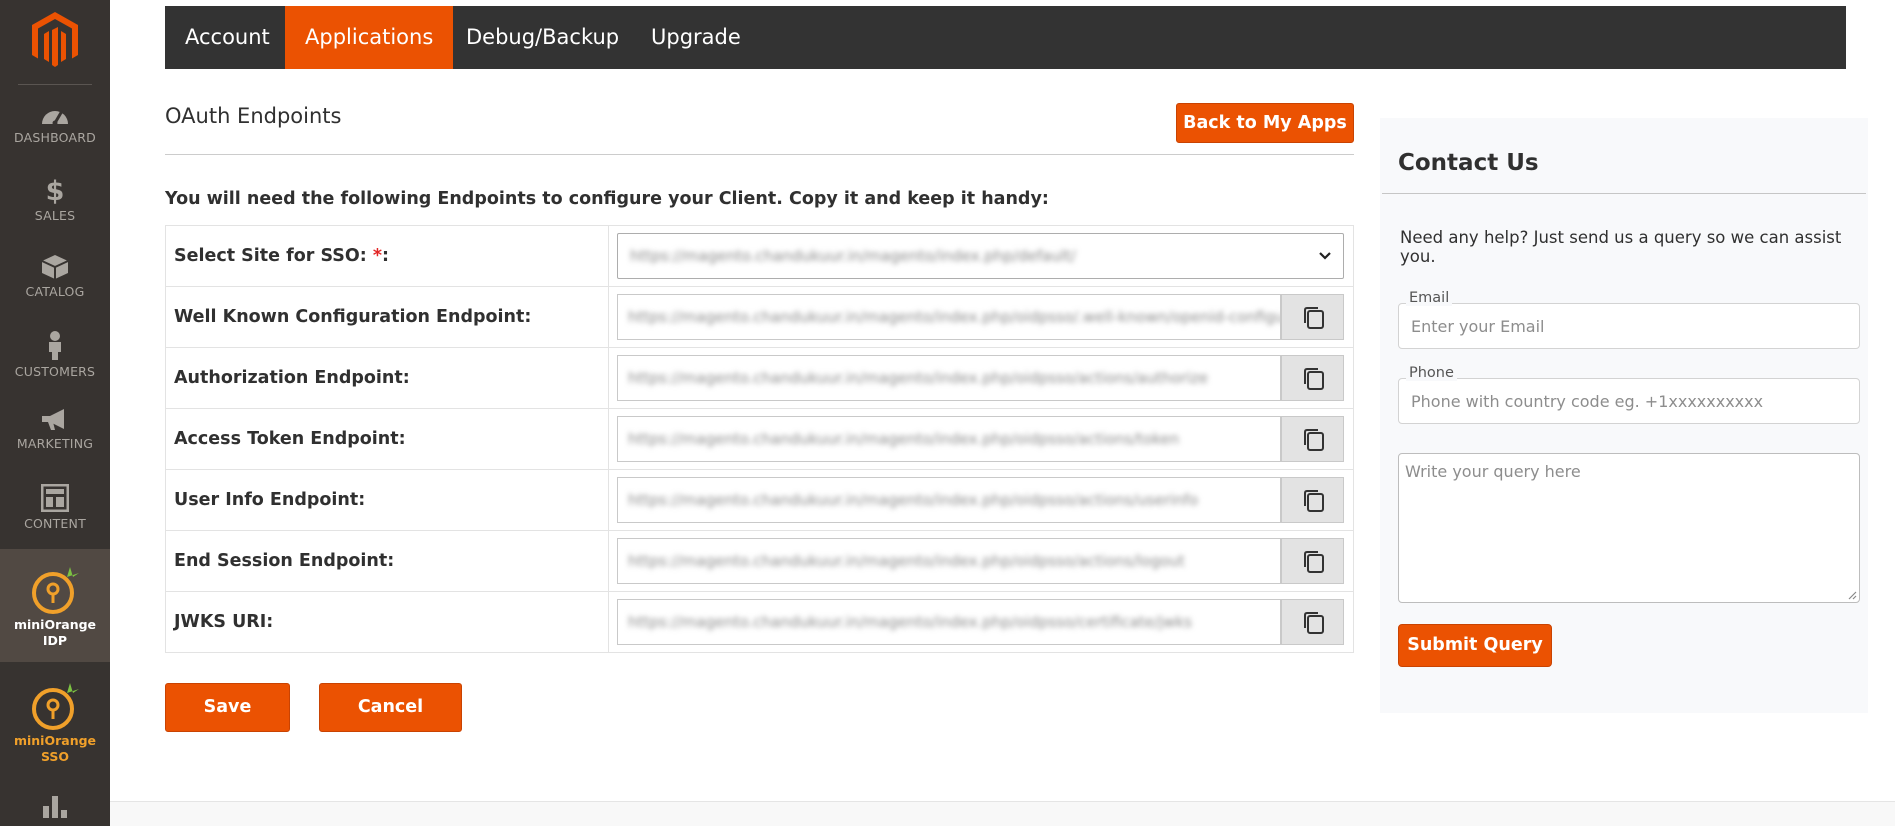 The image size is (1895, 826). I want to click on sidebar-item-label: IDP, so click(55, 640).